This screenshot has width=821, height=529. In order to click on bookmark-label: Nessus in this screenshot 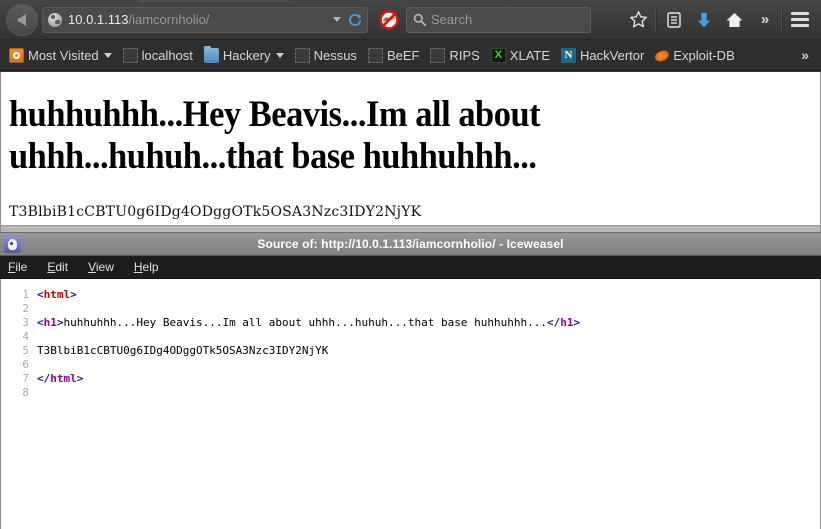, I will do `click(335, 55)`.